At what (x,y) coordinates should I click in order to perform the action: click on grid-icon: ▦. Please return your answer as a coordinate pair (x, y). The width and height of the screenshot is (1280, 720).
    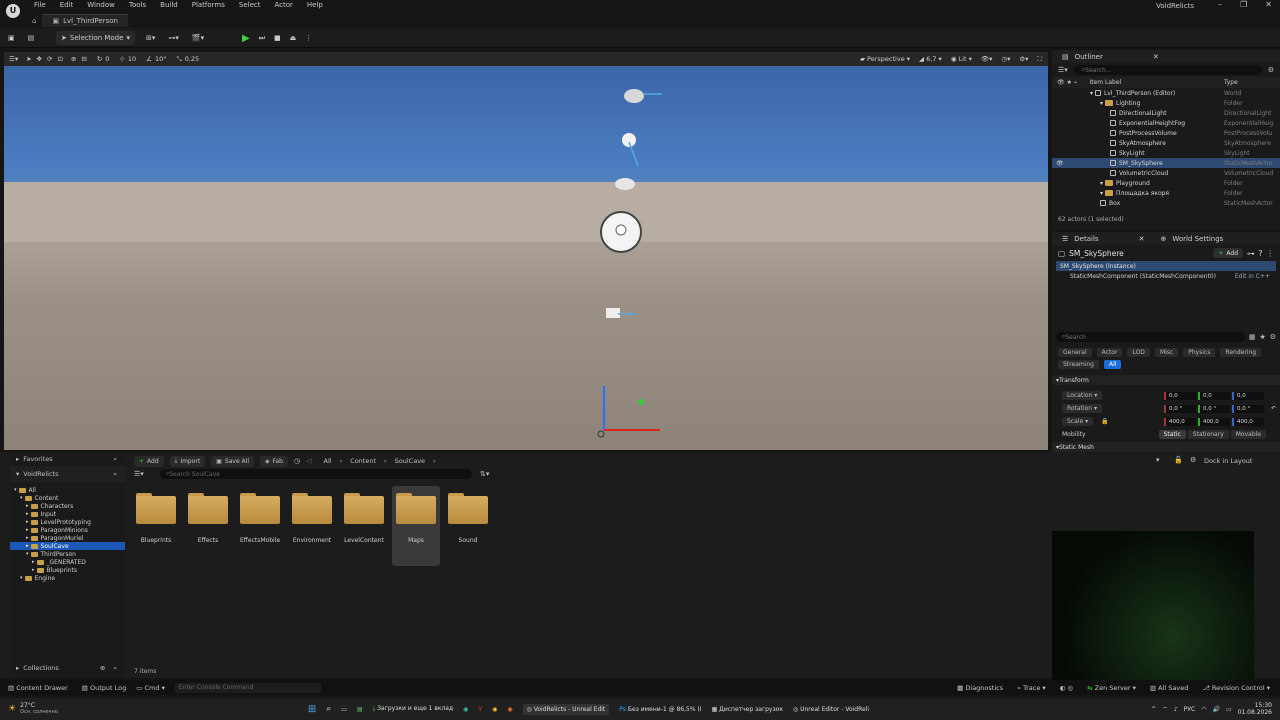
    Looking at the image, I should click on (1252, 337).